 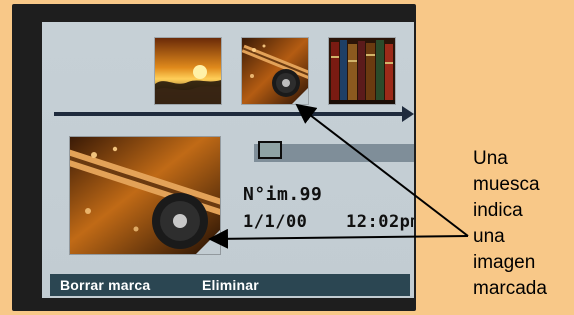 I want to click on soft-key-menu-bar: Borrar marca Eliminar, so click(x=230, y=285).